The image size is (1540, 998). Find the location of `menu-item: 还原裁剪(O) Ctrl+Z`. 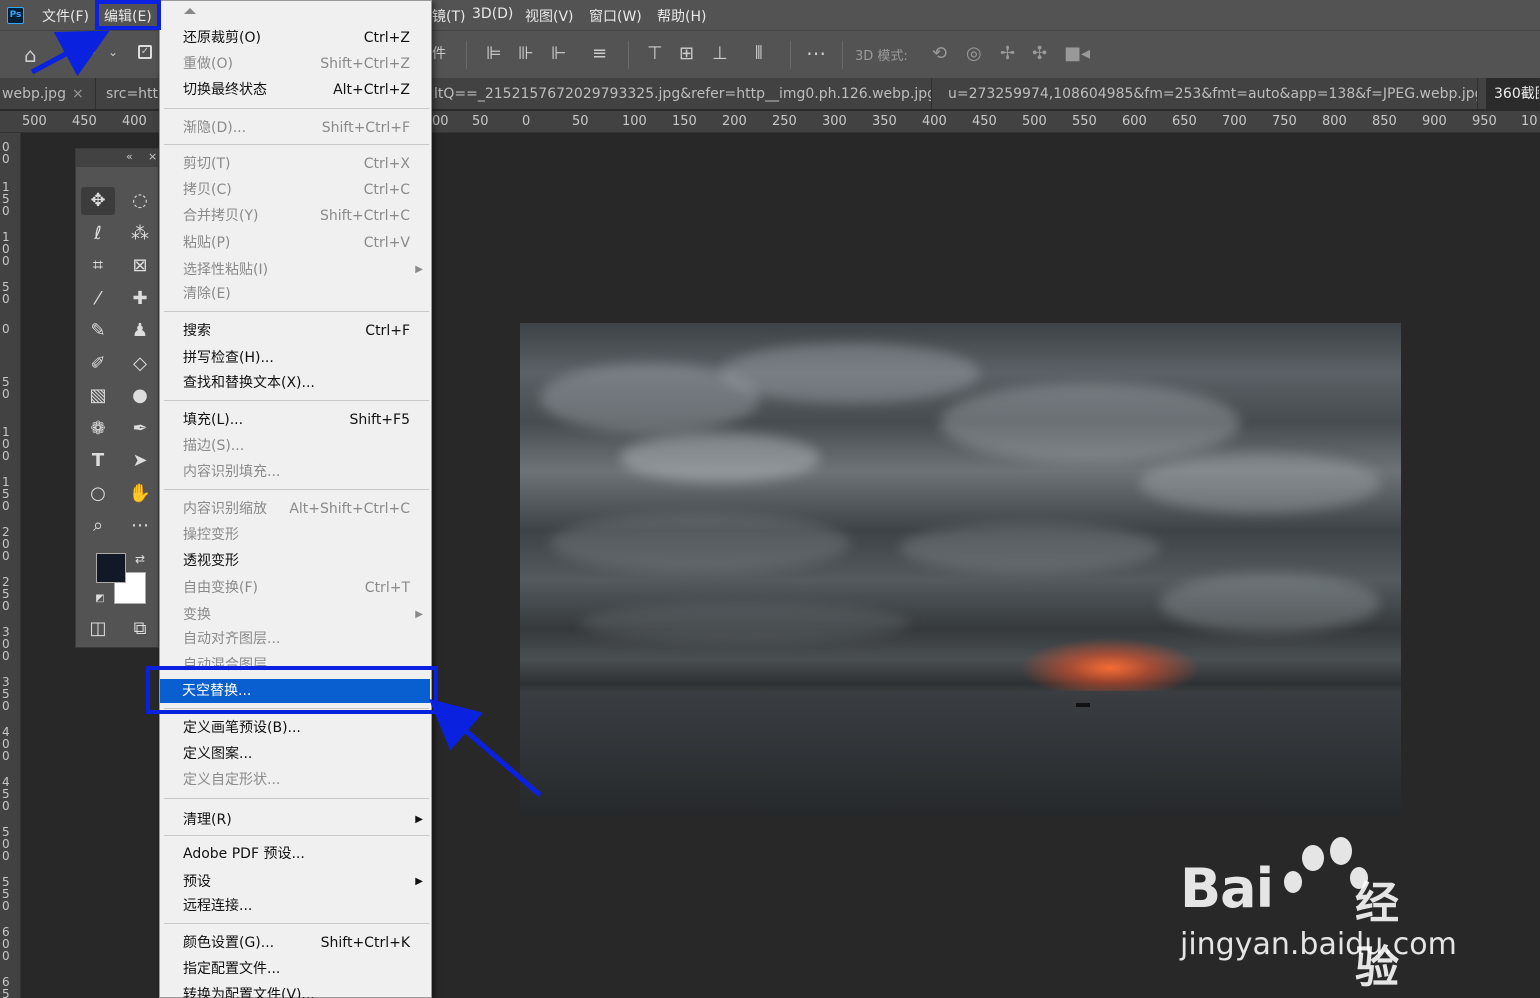

menu-item: 还原裁剪(O) Ctrl+Z is located at coordinates (296, 38).